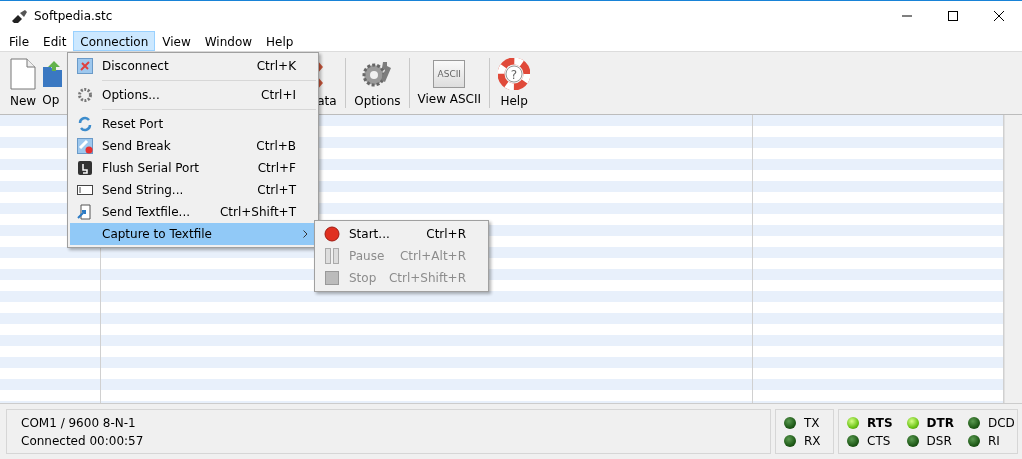  Describe the element at coordinates (228, 40) in the screenshot. I see `menu-item: Window` at that location.